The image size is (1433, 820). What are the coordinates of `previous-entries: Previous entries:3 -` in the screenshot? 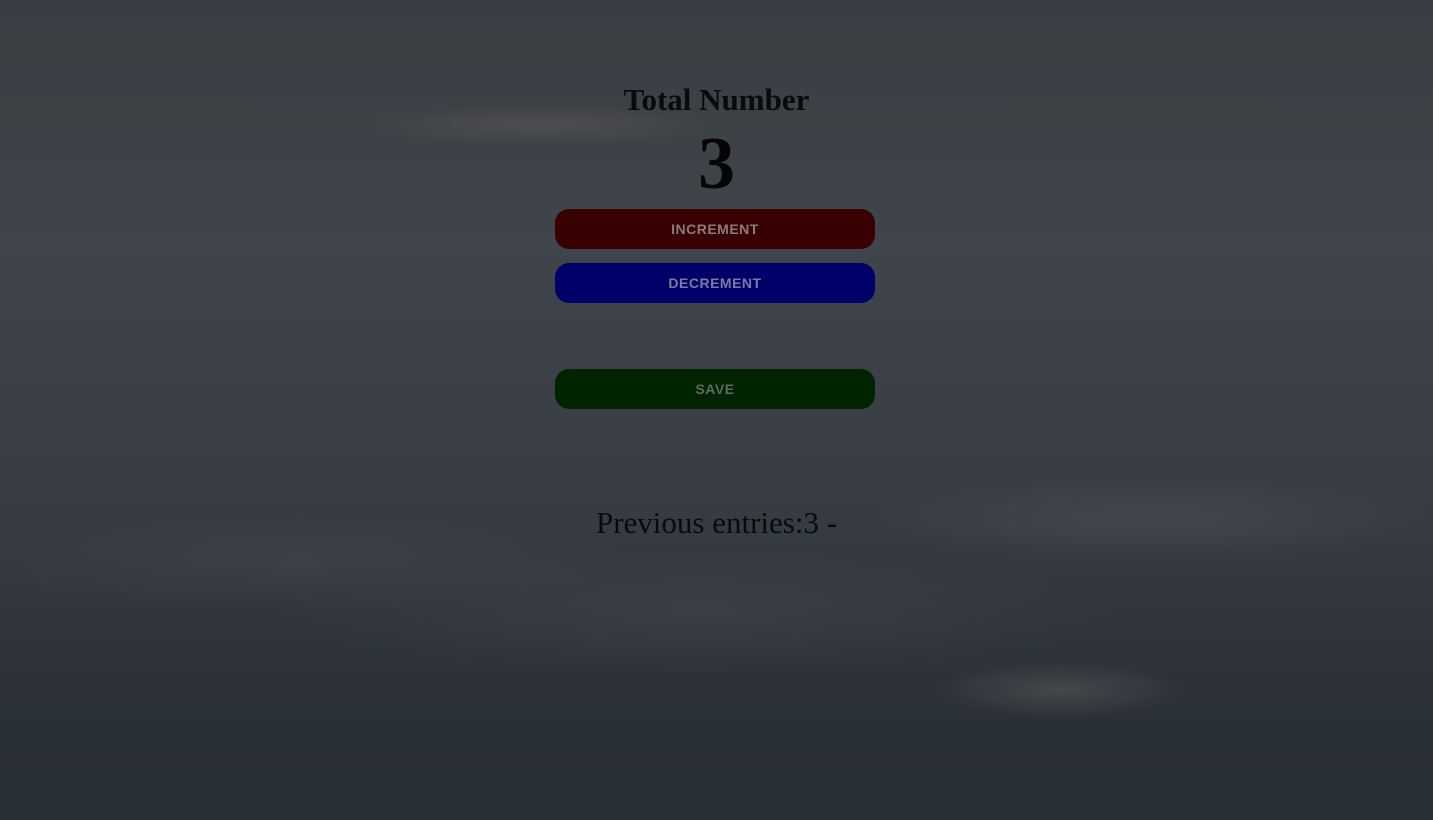 It's located at (716, 522).